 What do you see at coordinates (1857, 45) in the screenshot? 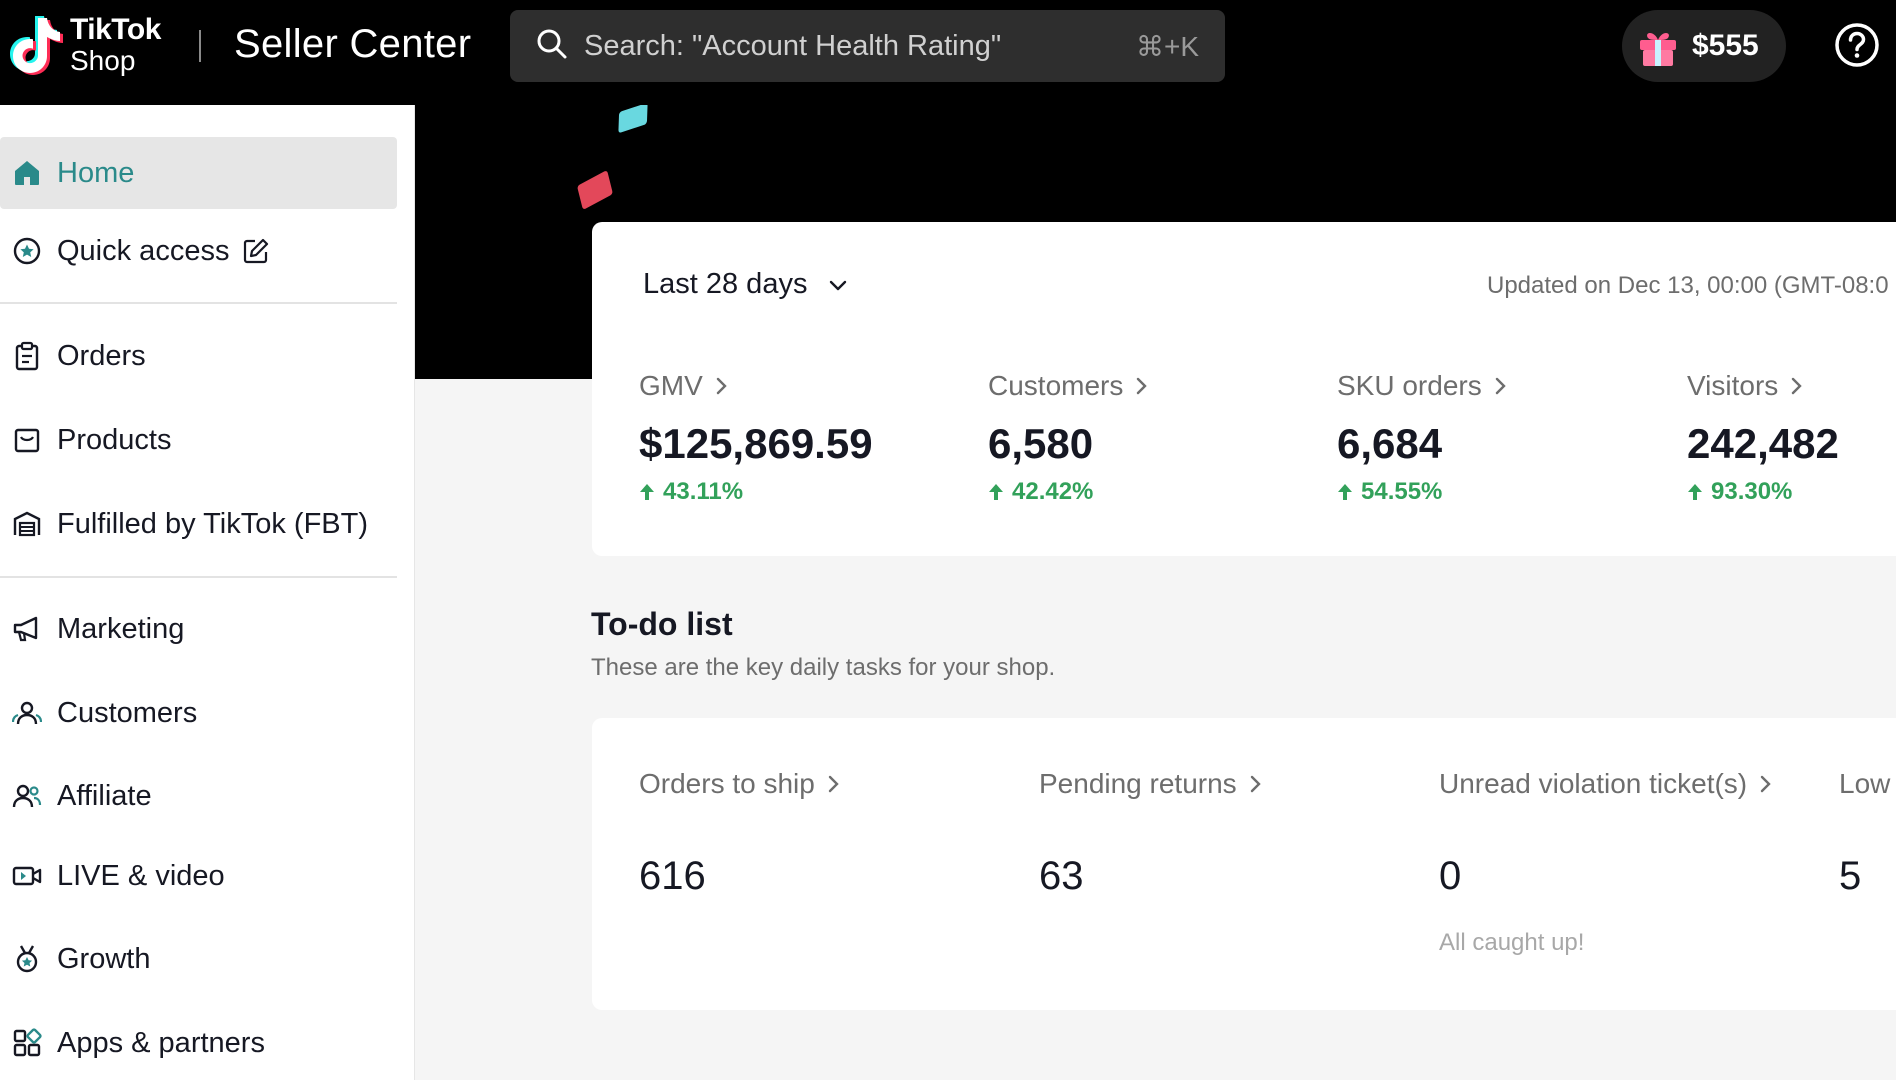
I see `help-circle-icon` at bounding box center [1857, 45].